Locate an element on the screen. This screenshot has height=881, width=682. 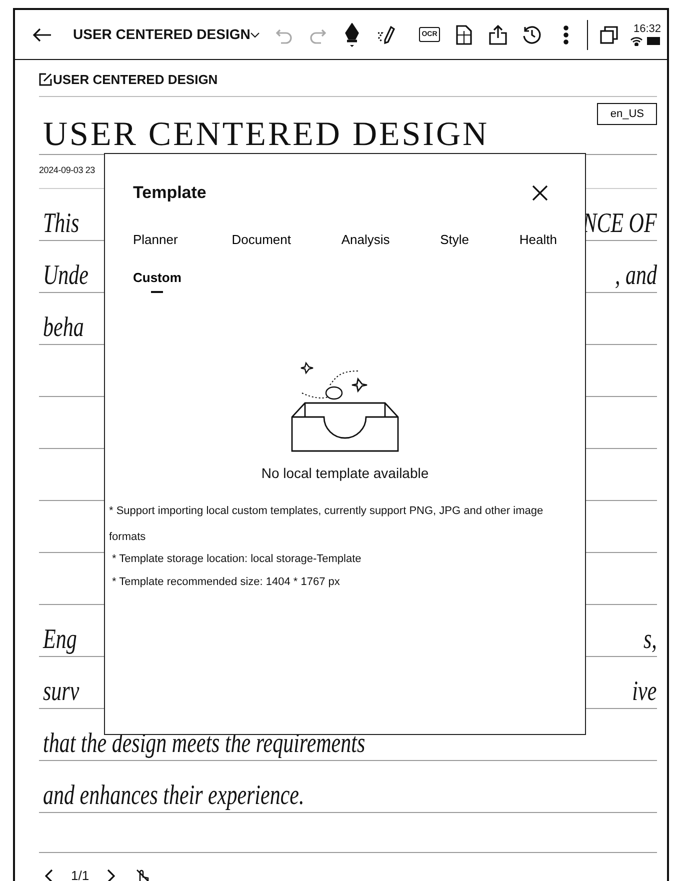
chevron-right-icon is located at coordinates (111, 874).